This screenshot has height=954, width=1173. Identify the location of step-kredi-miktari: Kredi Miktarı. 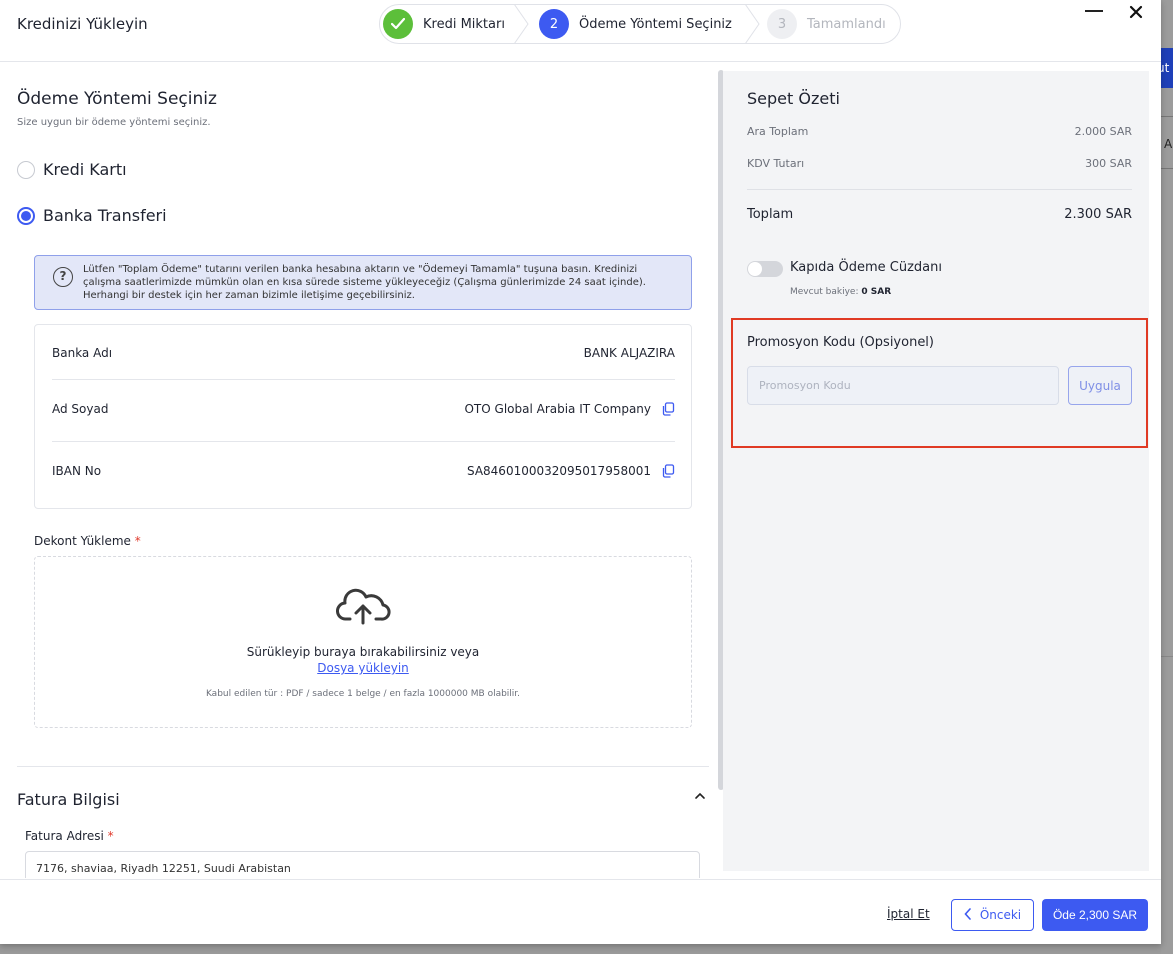
(444, 24).